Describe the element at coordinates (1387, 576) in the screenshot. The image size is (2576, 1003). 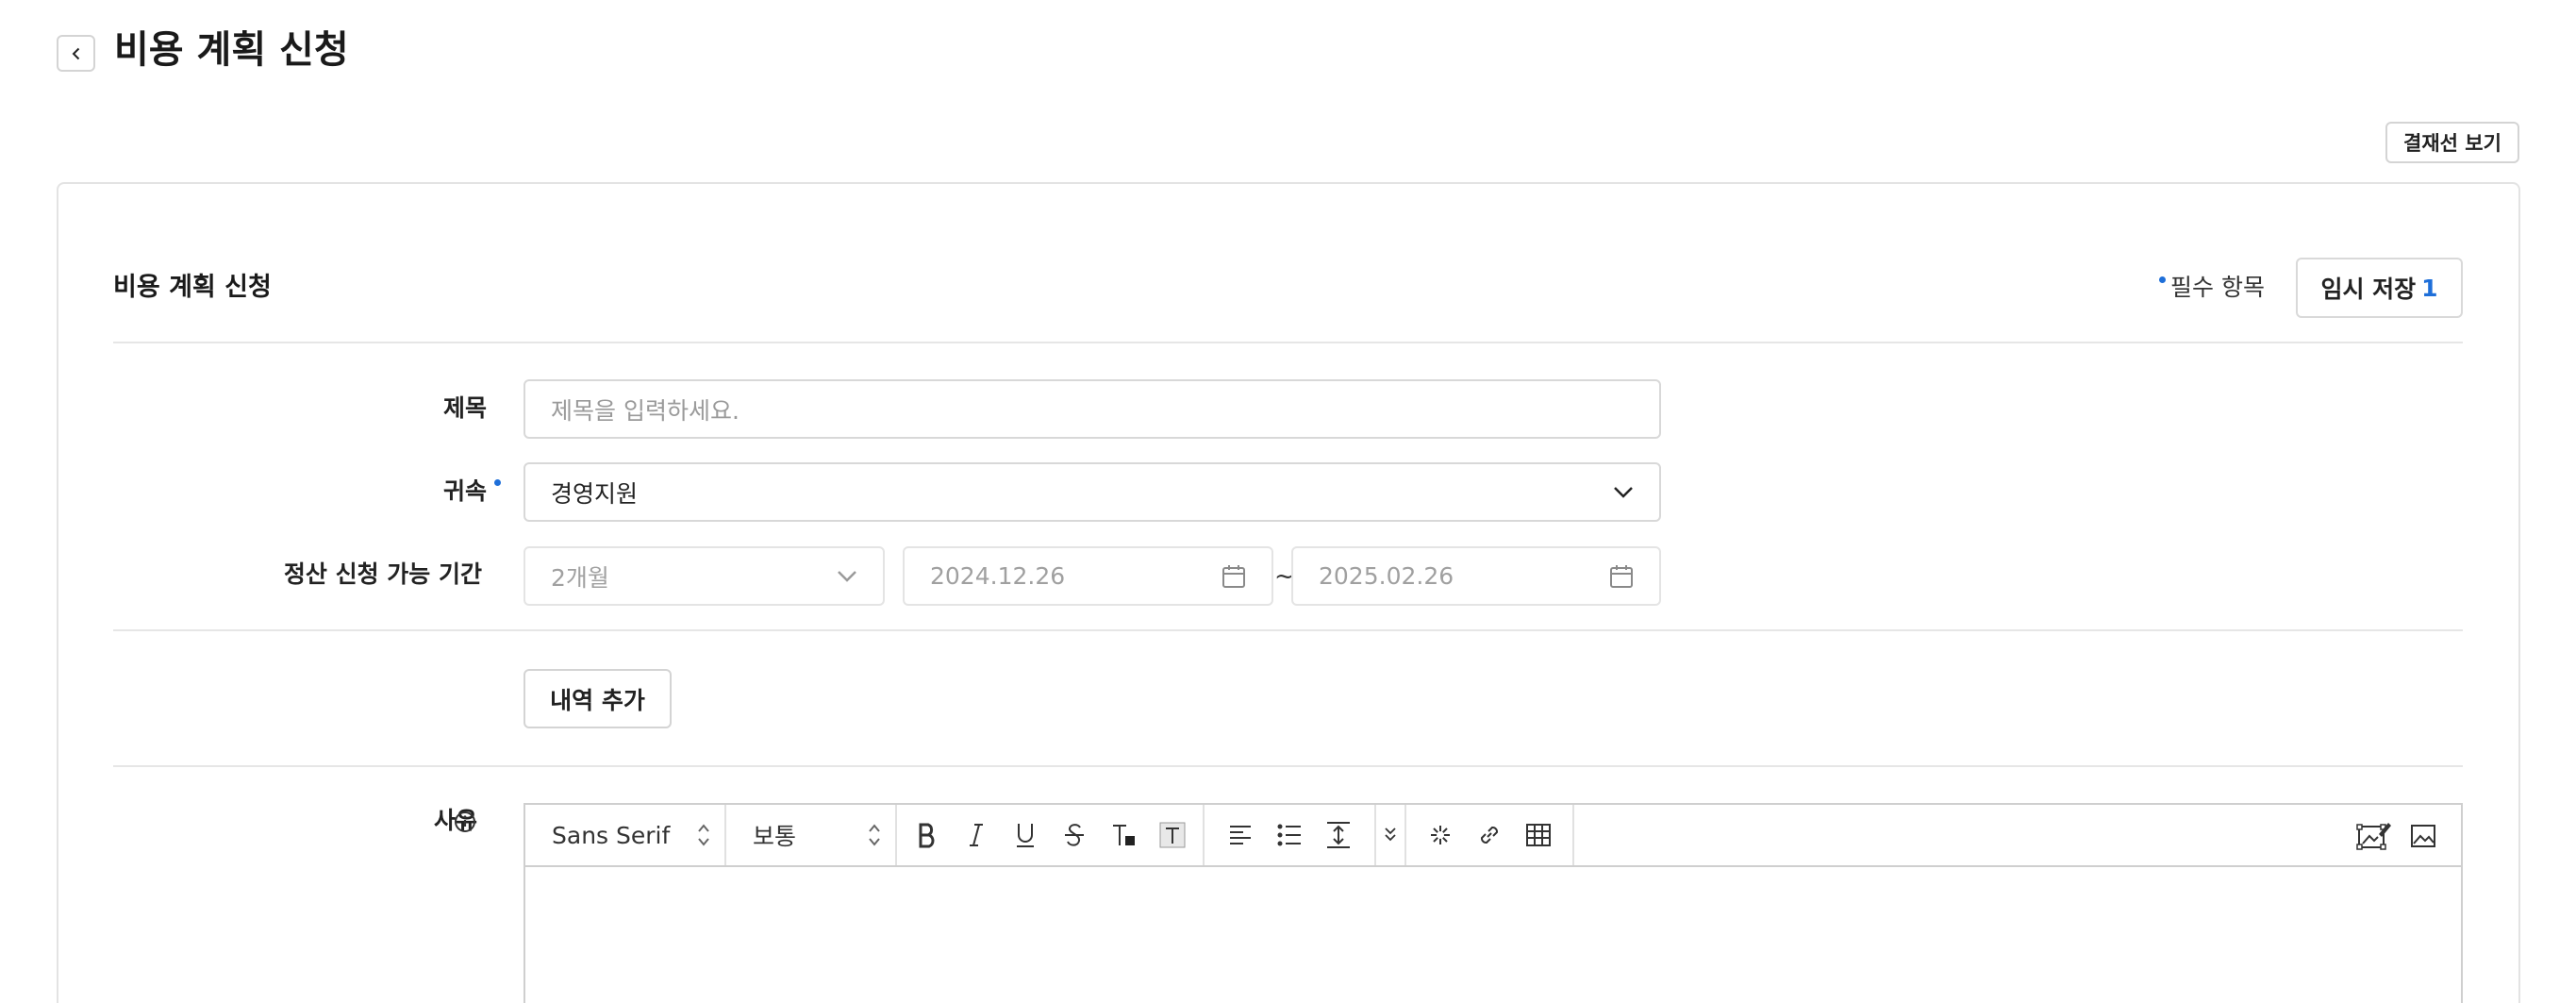
I see `end-date-value: 2025.02.26` at that location.